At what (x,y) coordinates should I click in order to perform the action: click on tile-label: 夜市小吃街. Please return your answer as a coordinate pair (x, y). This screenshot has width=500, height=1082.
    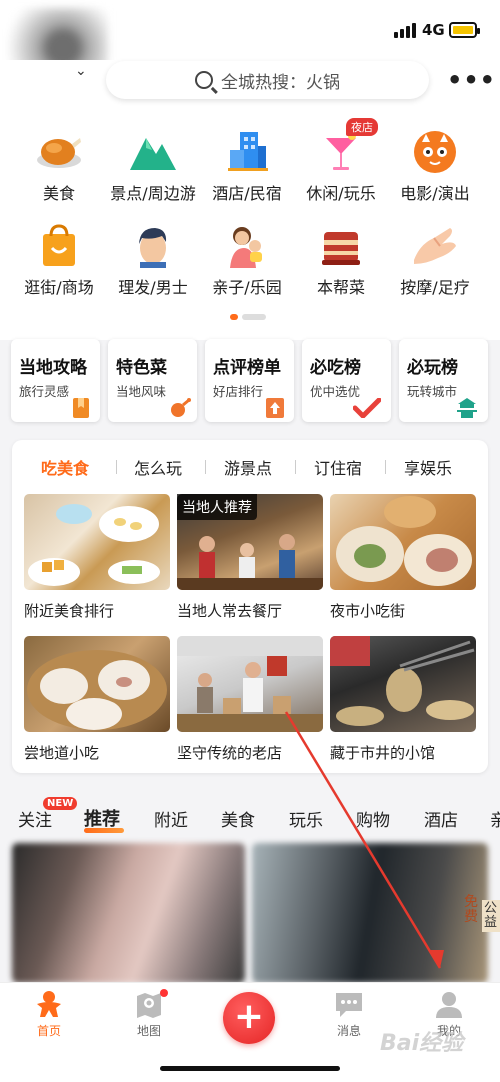
    Looking at the image, I should click on (368, 611).